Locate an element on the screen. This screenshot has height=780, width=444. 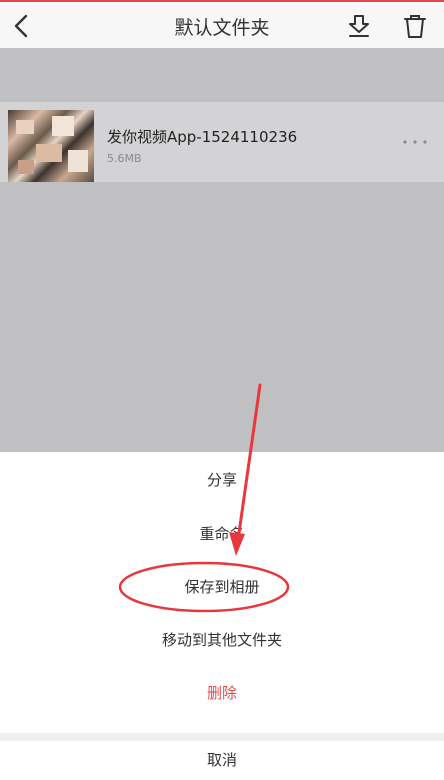
download-icon is located at coordinates (359, 26).